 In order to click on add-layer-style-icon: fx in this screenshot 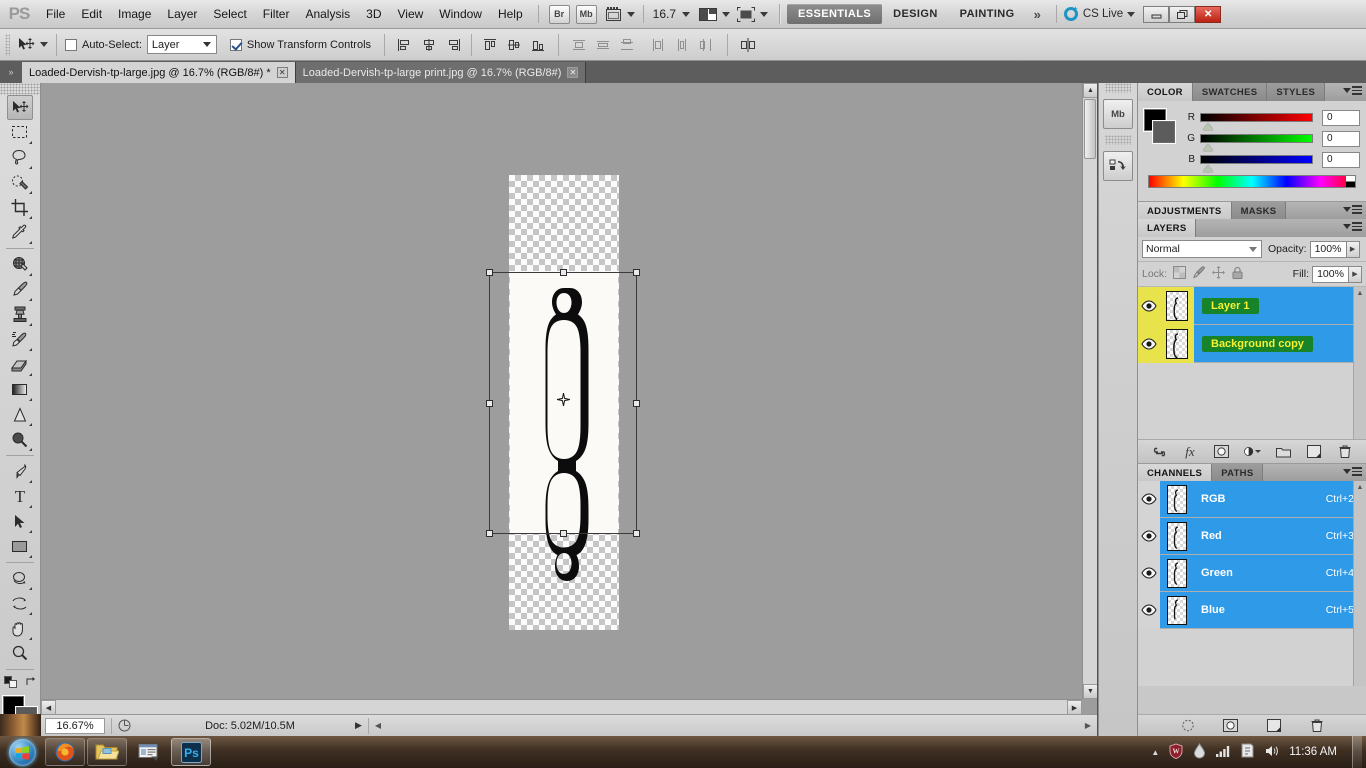, I will do `click(1190, 451)`.